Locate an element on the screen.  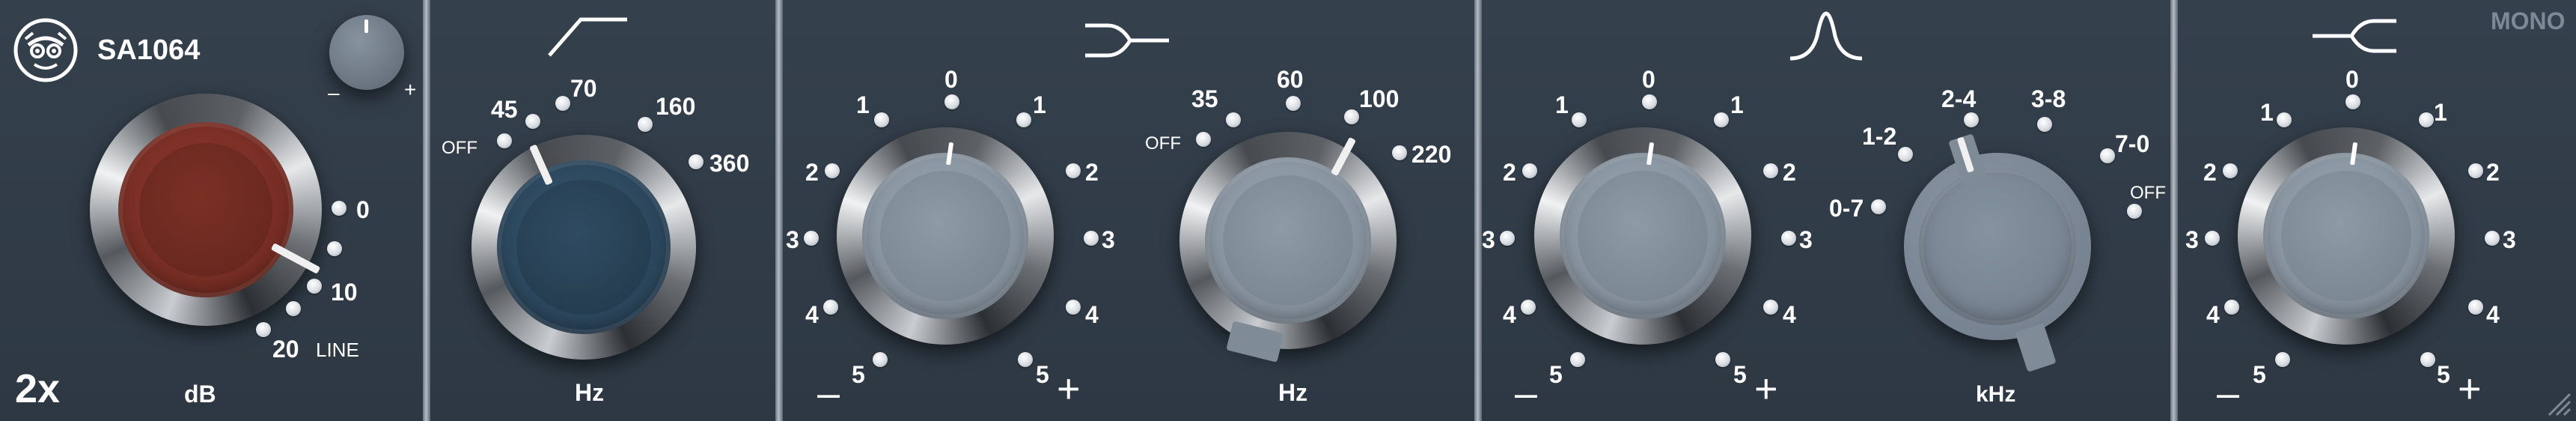
mid-freq-off-label: OFF is located at coordinates (2148, 193).